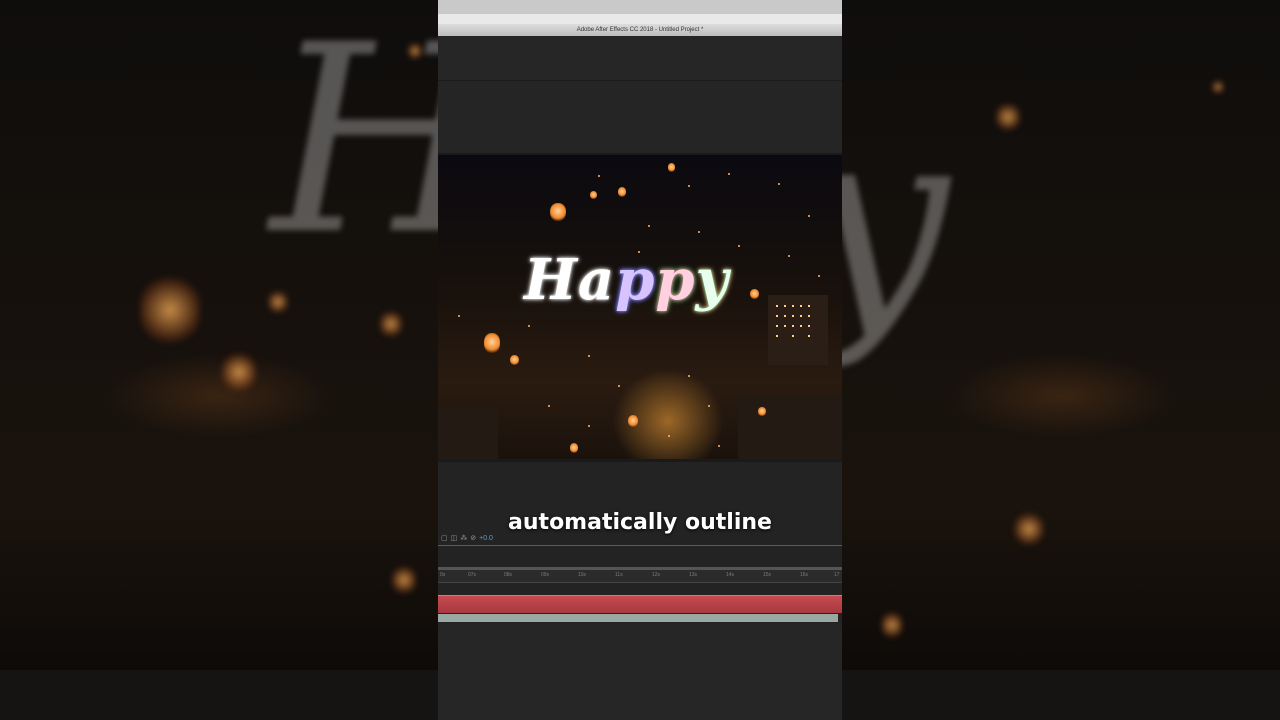 This screenshot has height=720, width=1280. What do you see at coordinates (640, 19) in the screenshot?
I see `toolbar-strip` at bounding box center [640, 19].